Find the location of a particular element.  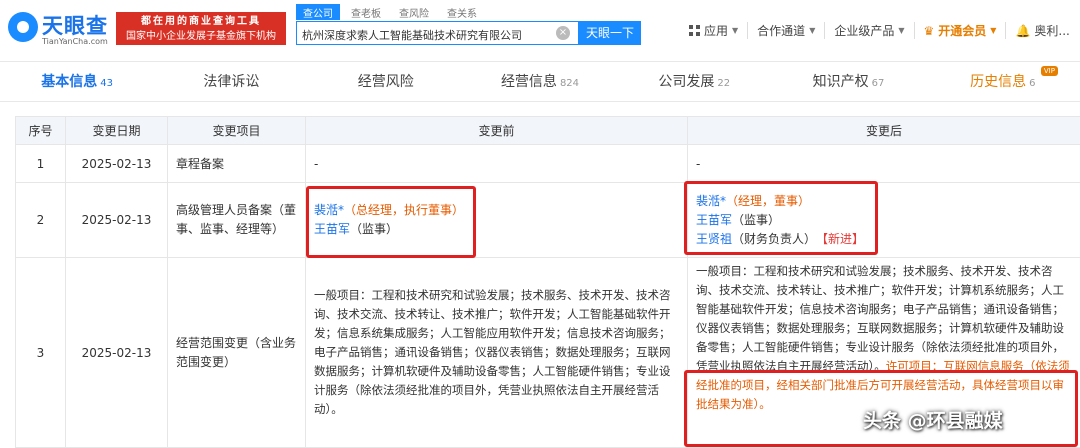

logo: 天眼查 TianYanCha.com is located at coordinates (60, 31).